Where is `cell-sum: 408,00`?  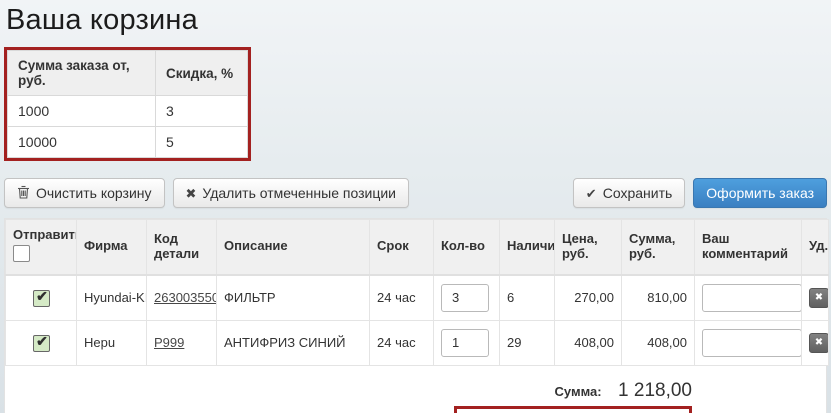
cell-sum: 408,00 is located at coordinates (658, 342).